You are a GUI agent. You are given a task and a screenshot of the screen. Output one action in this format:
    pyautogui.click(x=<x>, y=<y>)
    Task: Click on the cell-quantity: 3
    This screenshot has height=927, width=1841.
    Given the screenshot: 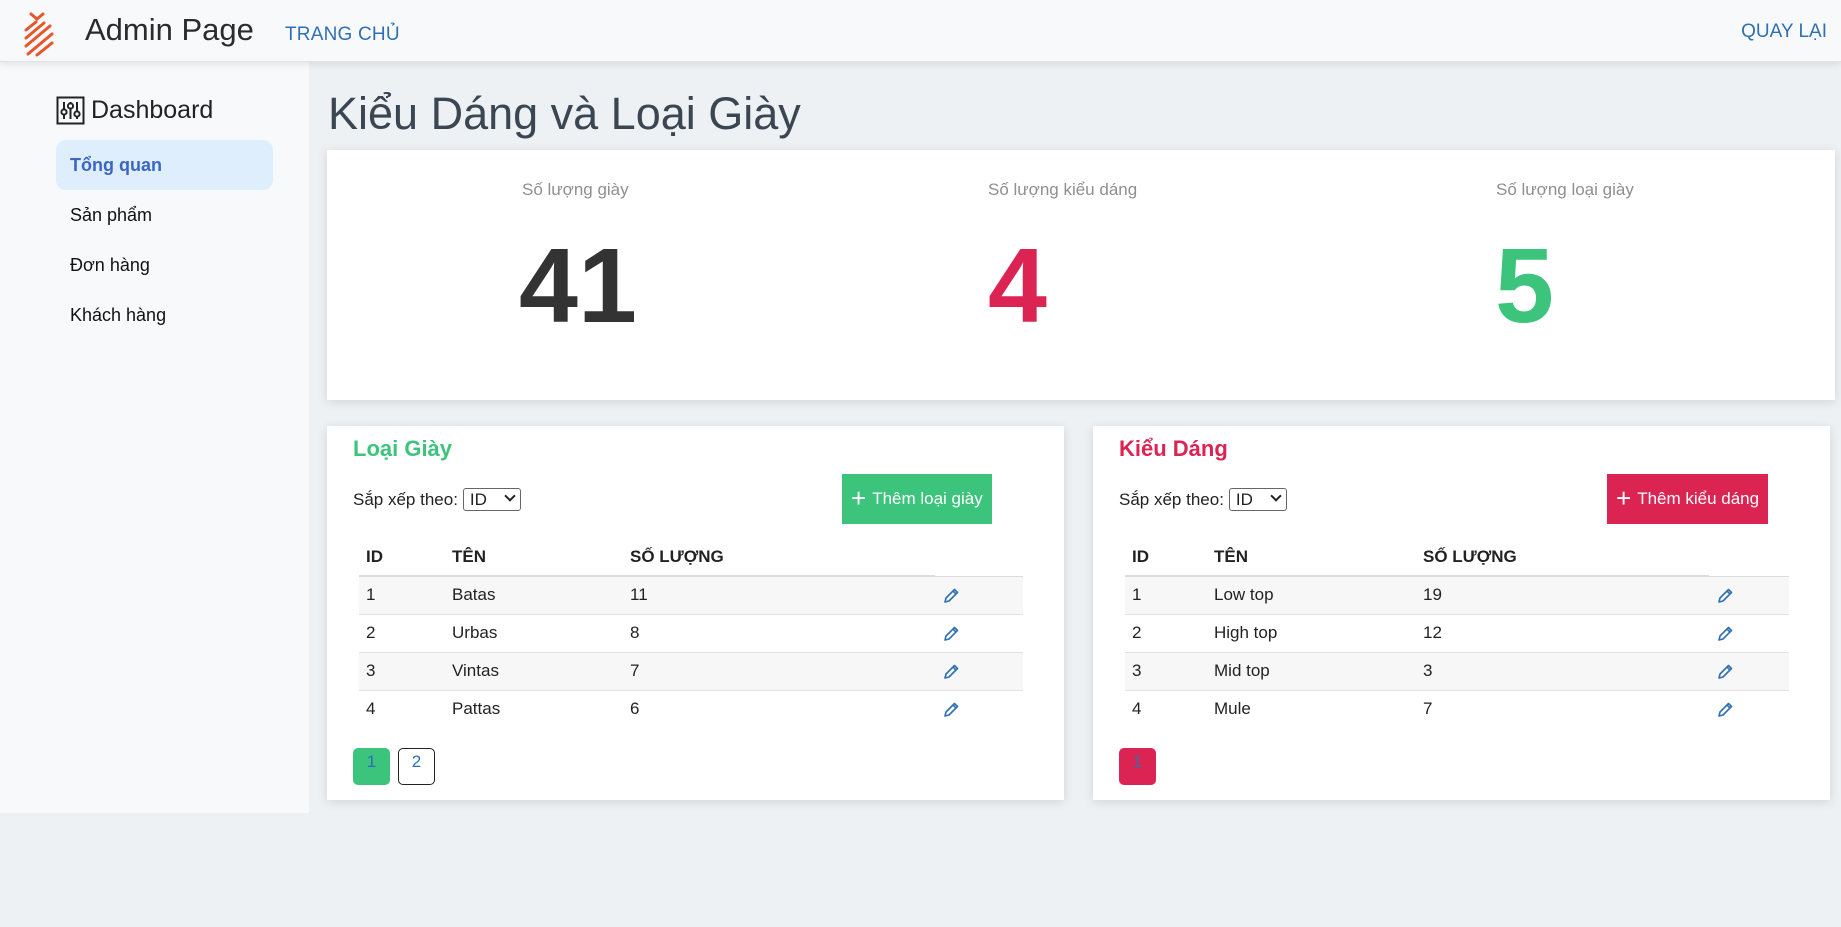 What is the action you would take?
    pyautogui.click(x=1562, y=671)
    